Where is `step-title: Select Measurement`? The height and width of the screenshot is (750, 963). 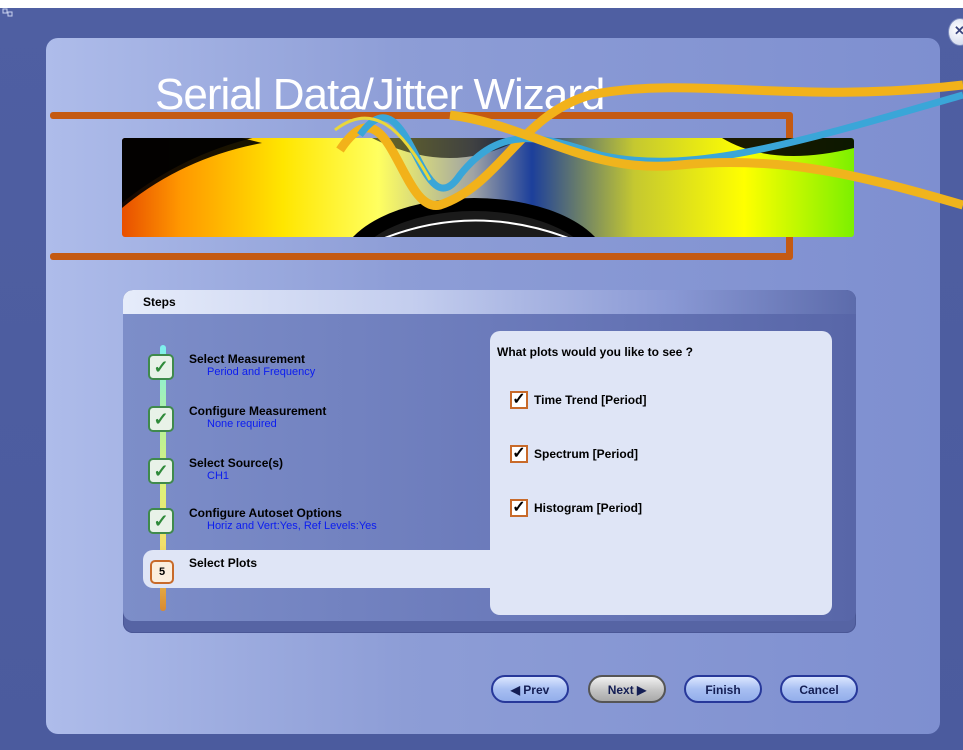 step-title: Select Measurement is located at coordinates (247, 359).